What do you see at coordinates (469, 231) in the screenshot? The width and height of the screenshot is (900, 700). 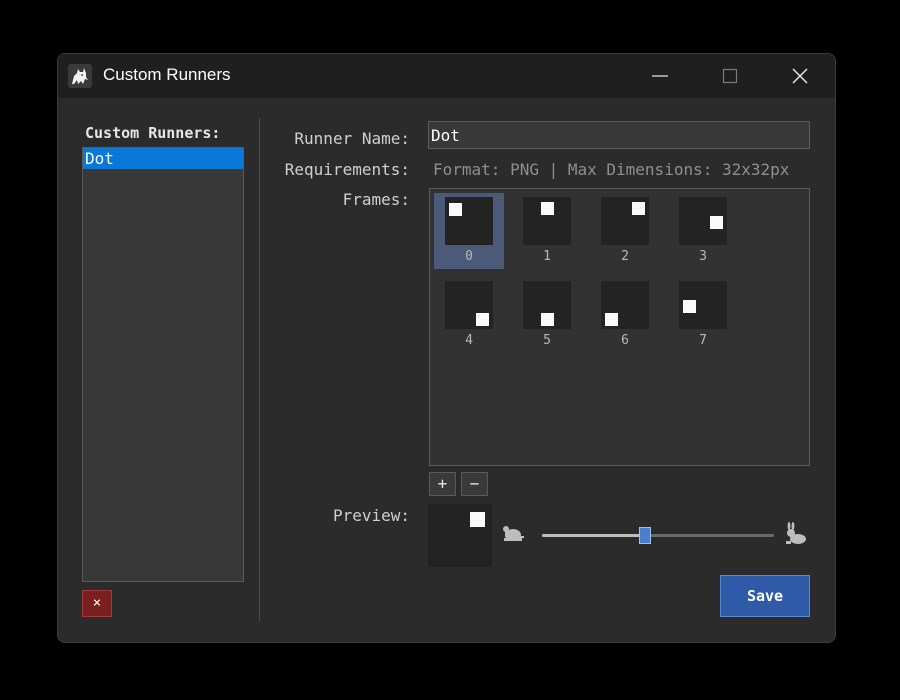 I see `frame-thumbnail: 0` at bounding box center [469, 231].